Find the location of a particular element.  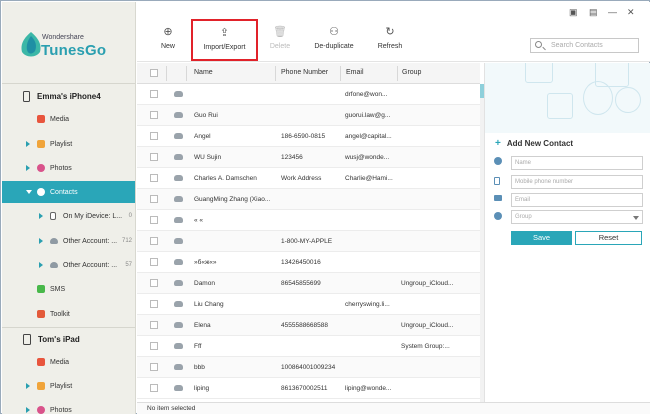

close-button: ✕ is located at coordinates (631, 12).